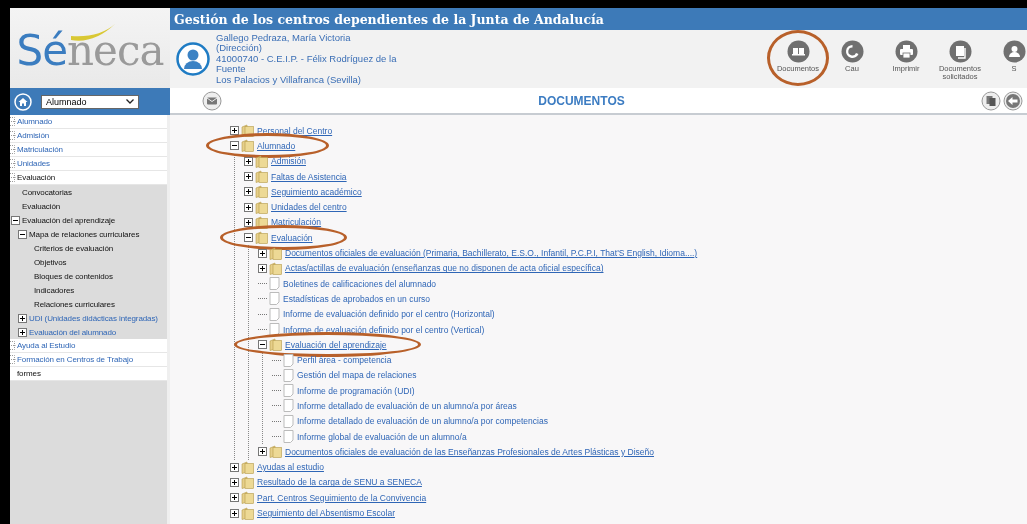 The height and width of the screenshot is (524, 1027). Describe the element at coordinates (336, 344) in the screenshot. I see `folder-link: Evaluación del aprendizaje` at that location.